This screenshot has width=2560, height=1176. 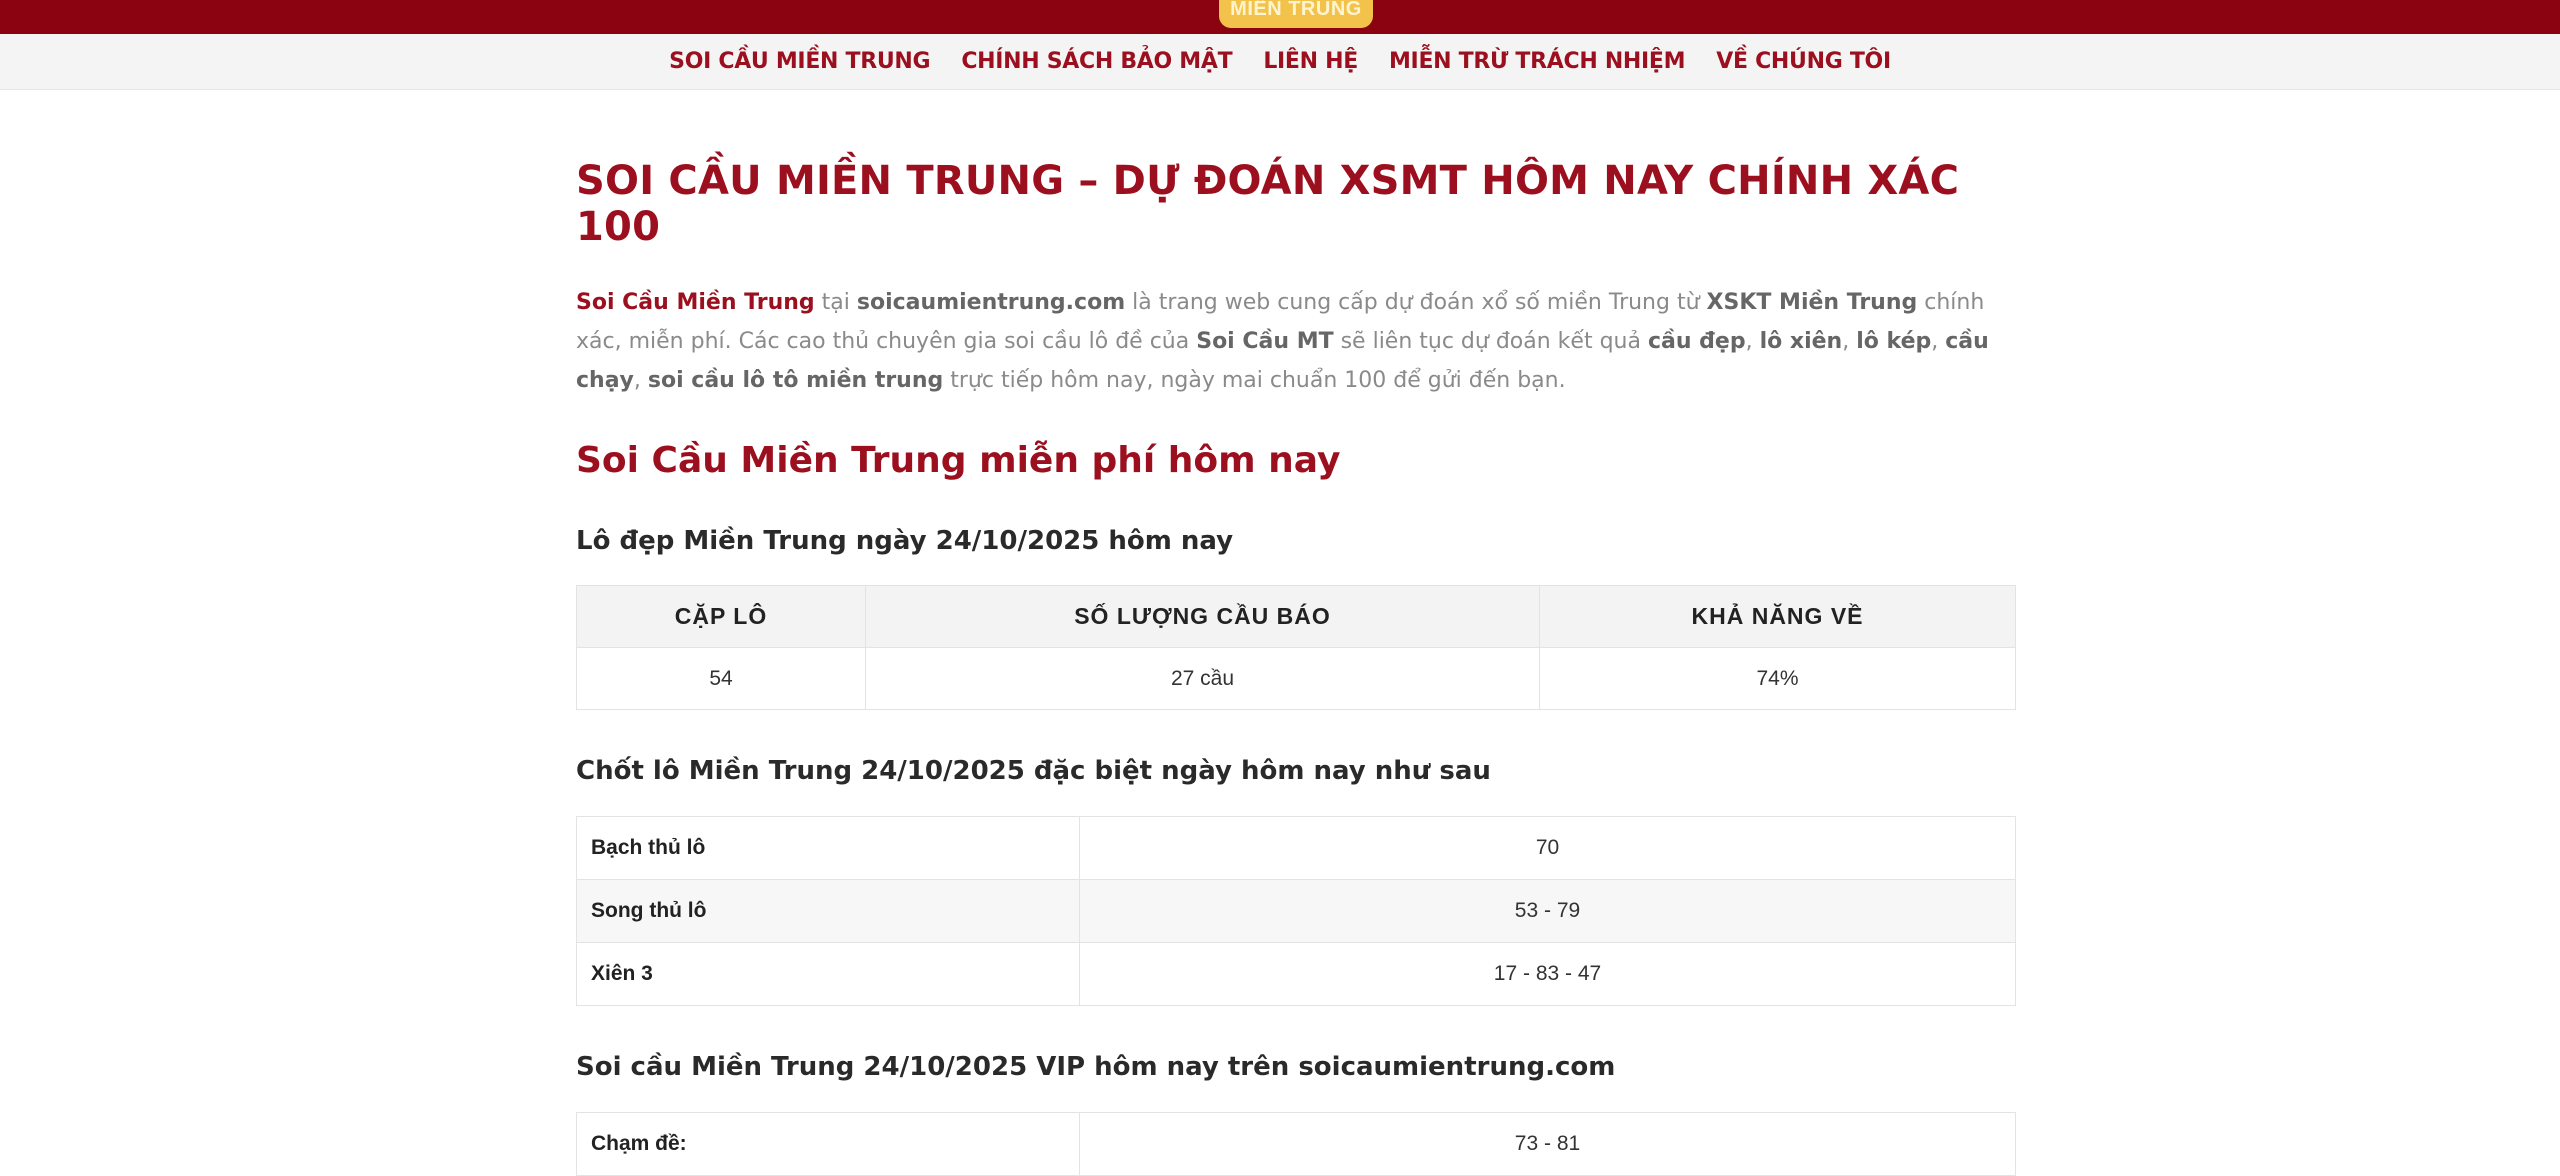 I want to click on intro-brand-text: Soi Cầu Miền Trung, so click(x=695, y=302).